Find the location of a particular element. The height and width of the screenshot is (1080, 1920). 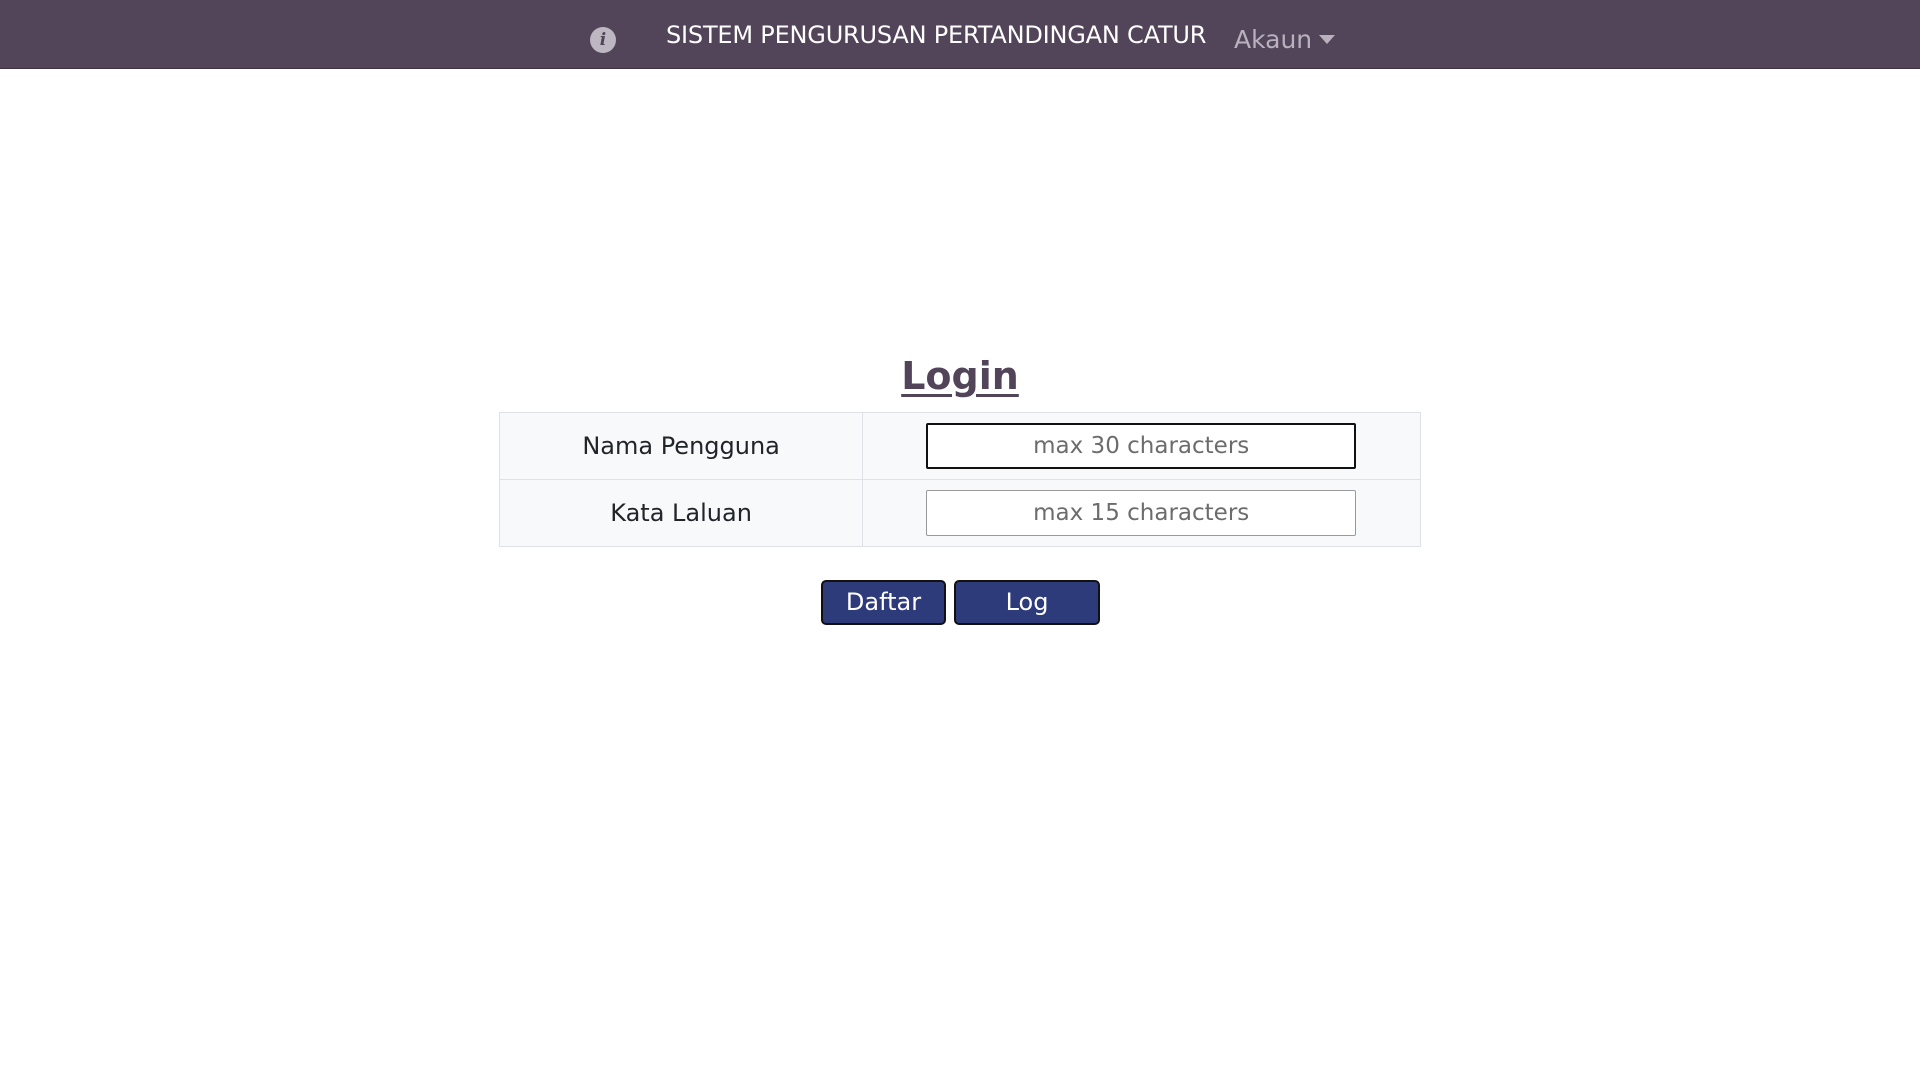

info-icon: i is located at coordinates (603, 40).